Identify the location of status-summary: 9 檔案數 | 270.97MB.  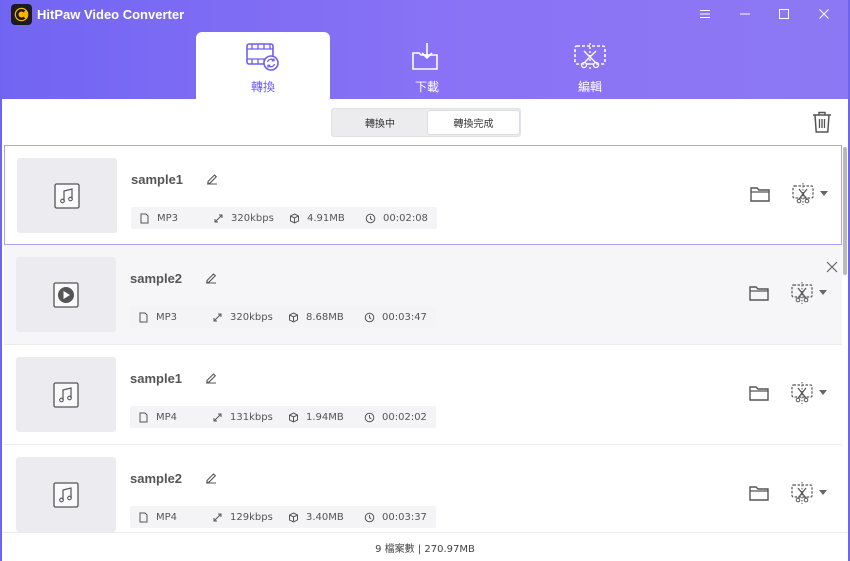
(425, 547).